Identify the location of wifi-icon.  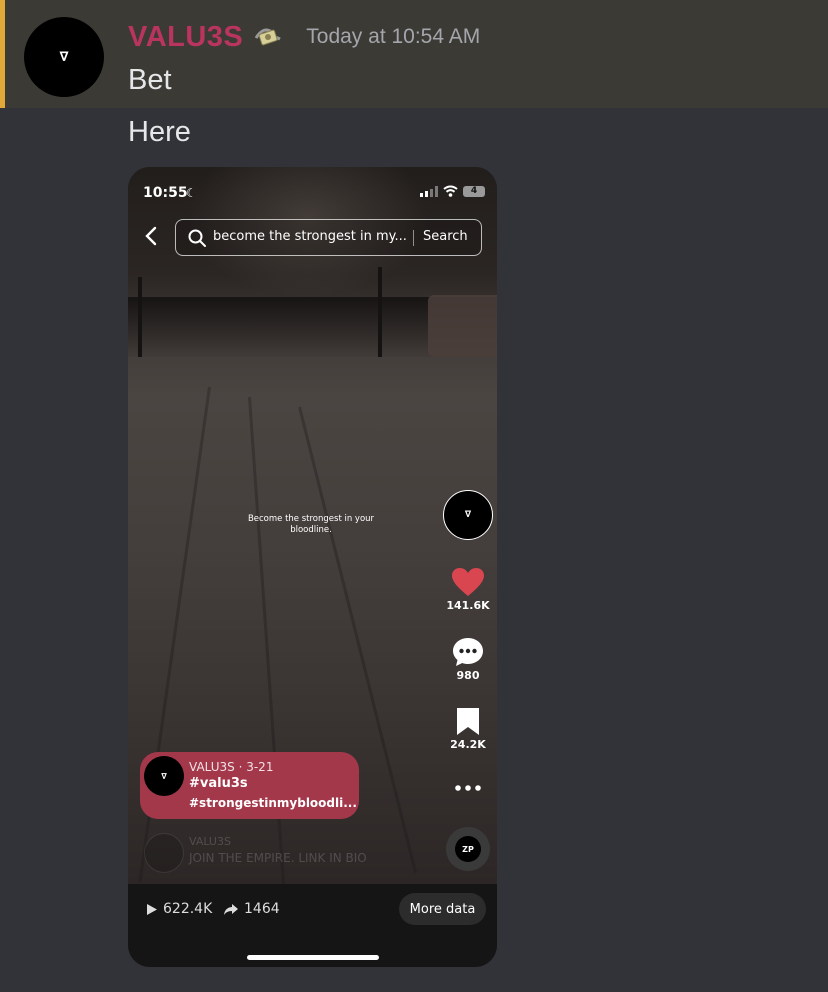
(450, 191).